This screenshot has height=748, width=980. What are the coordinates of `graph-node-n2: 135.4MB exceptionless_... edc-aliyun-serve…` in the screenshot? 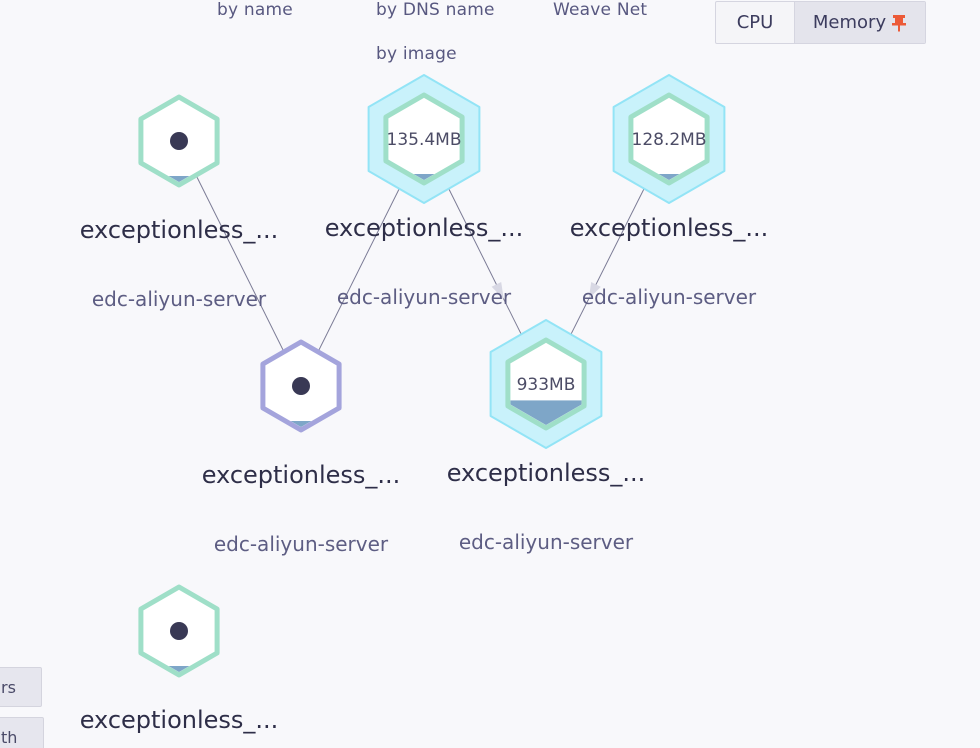 It's located at (424, 191).